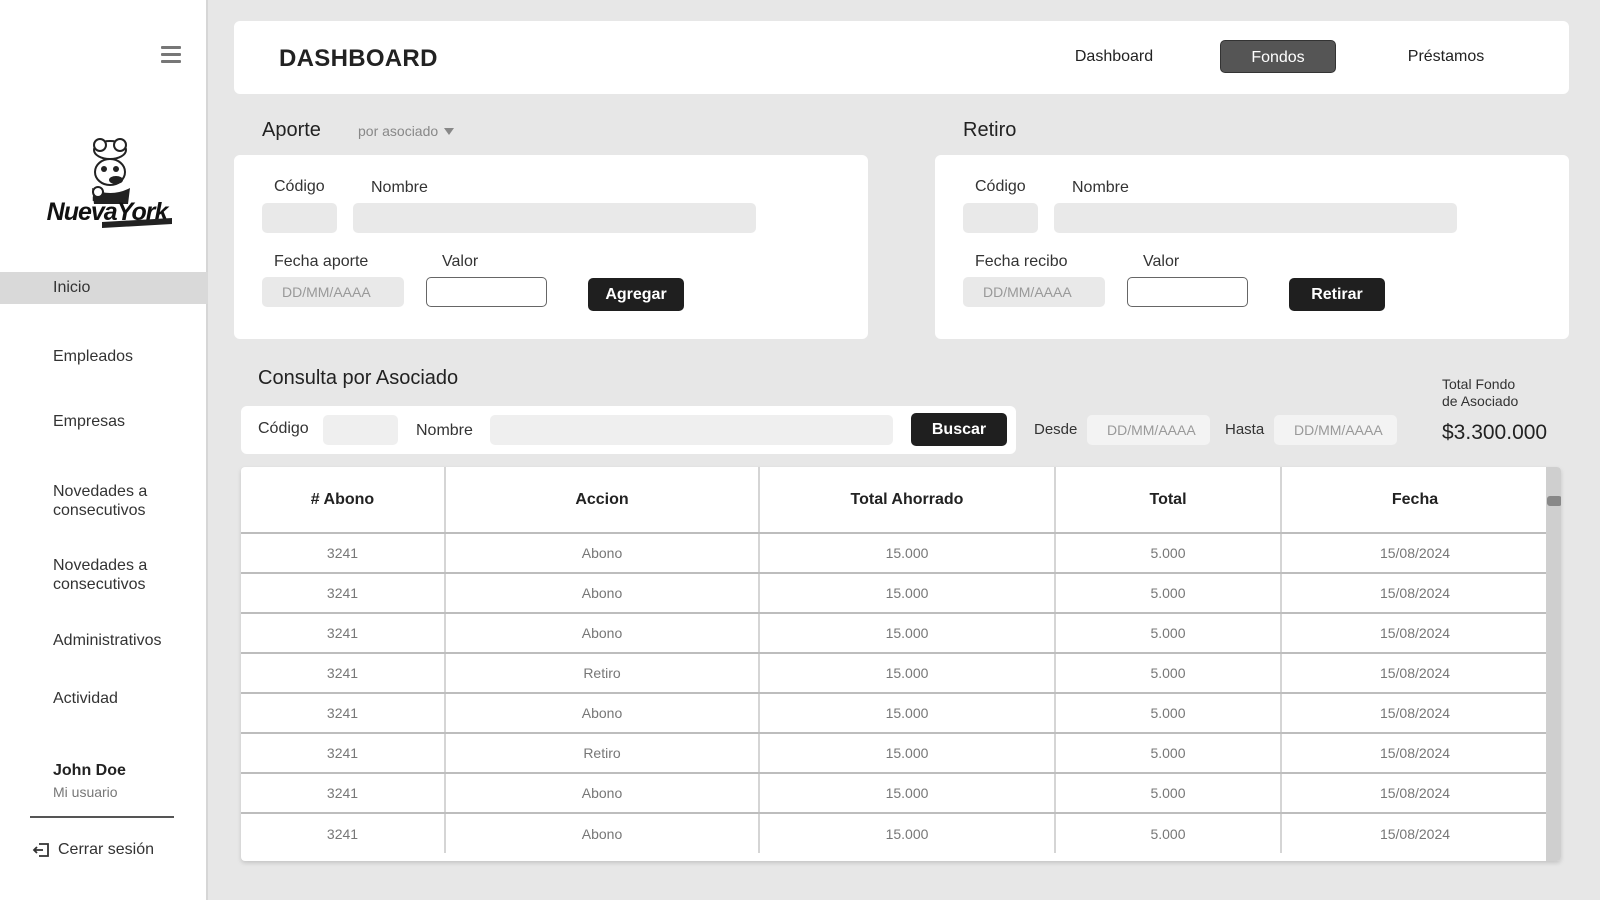  I want to click on menu-icon, so click(171, 55).